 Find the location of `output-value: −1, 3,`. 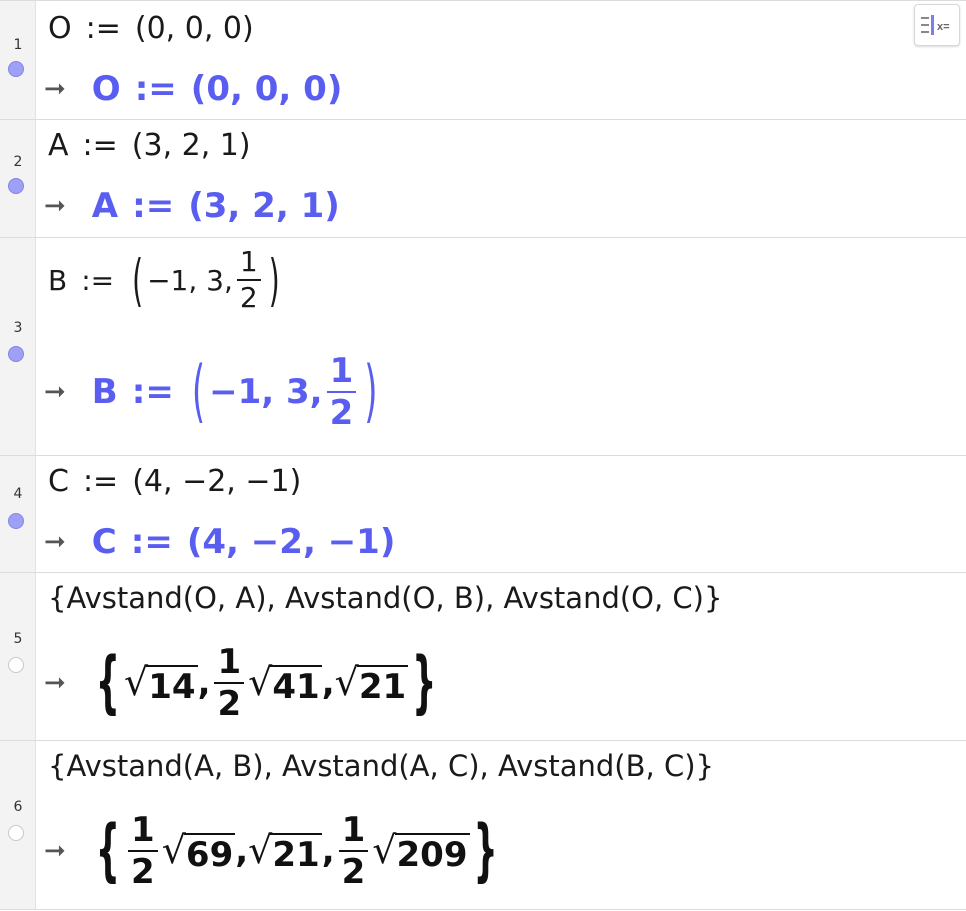

output-value: −1, 3, is located at coordinates (266, 392).